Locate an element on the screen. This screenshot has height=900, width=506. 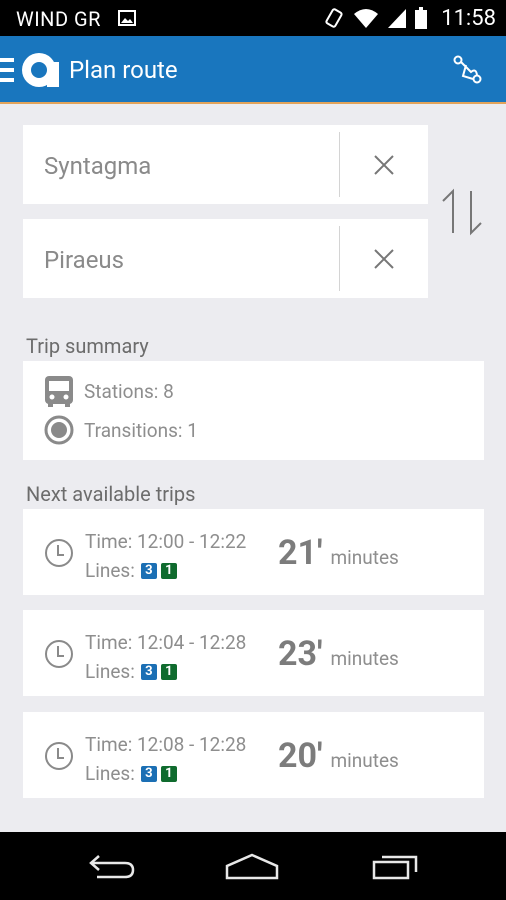
transitions-row: Transitions: 1 is located at coordinates (121, 430).